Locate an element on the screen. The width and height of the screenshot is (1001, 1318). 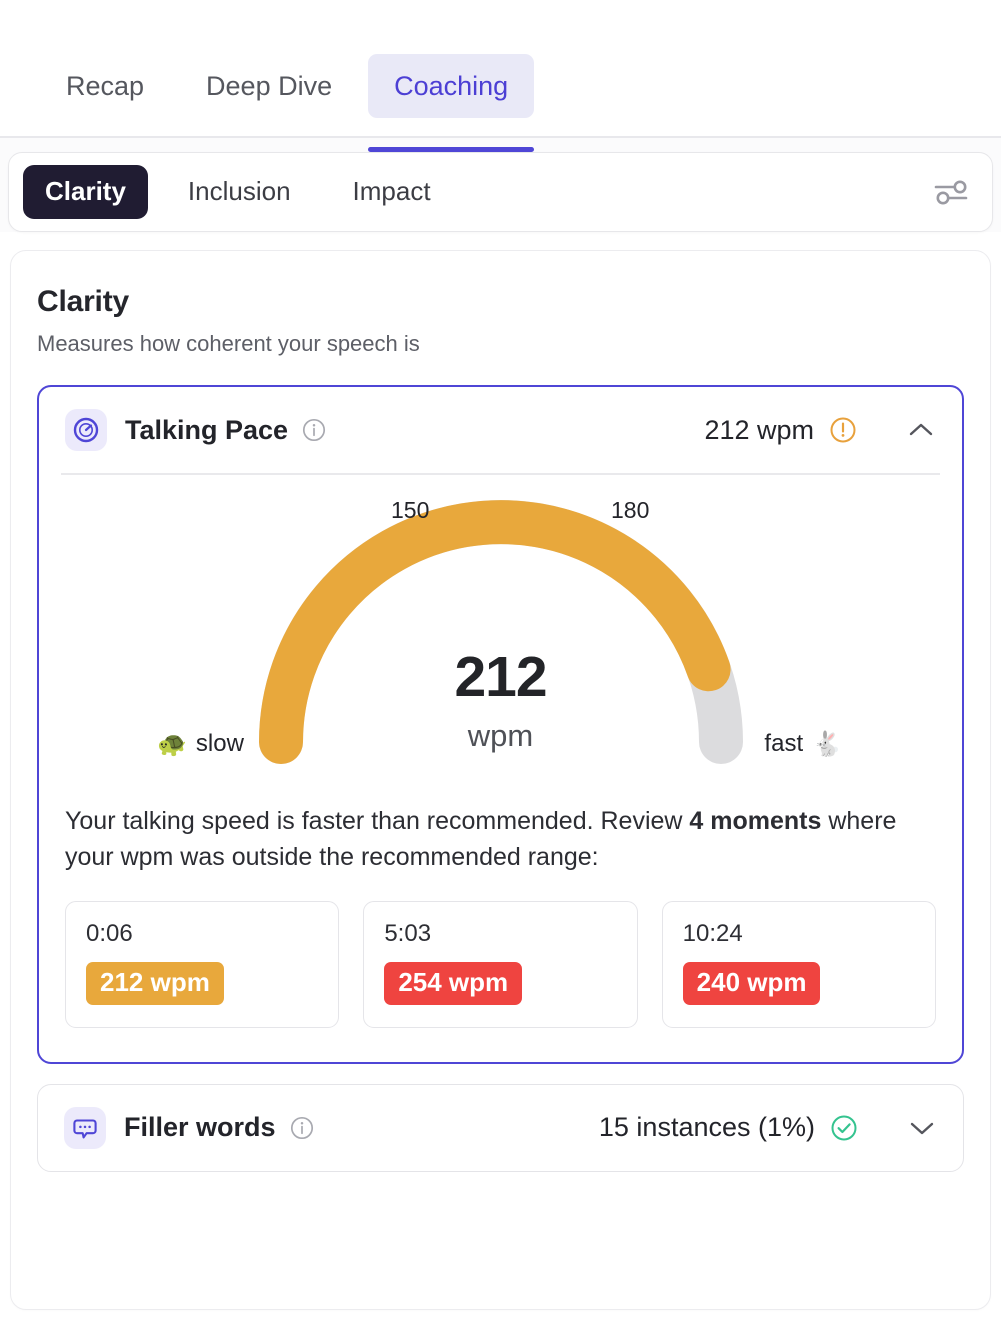
gauge-svg is located at coordinates (500, 631).